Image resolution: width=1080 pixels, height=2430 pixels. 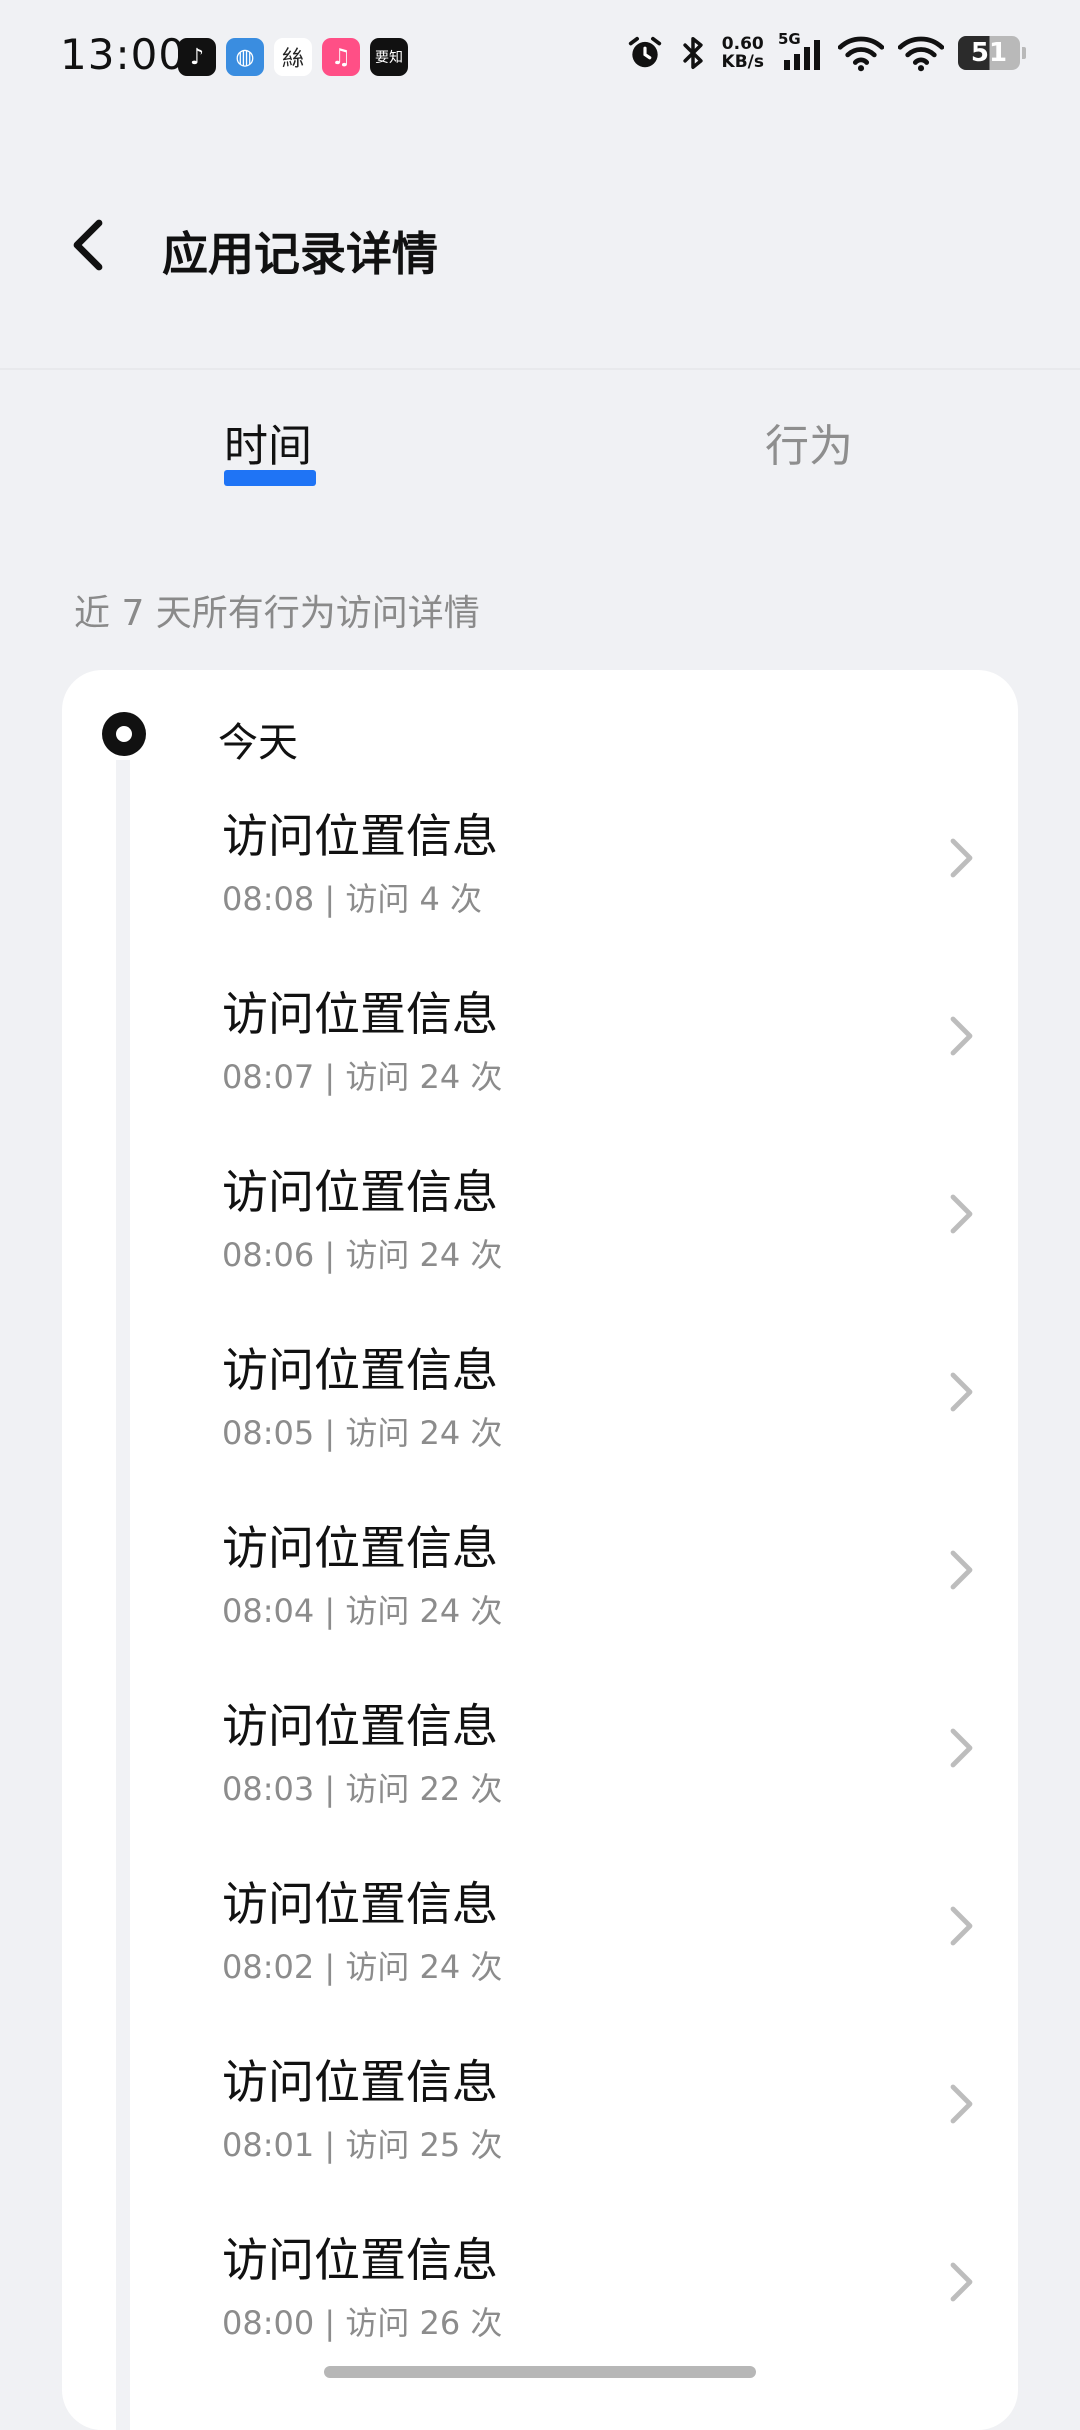 What do you see at coordinates (742, 53) in the screenshot?
I see `net-speed: 0.60 KB/s` at bounding box center [742, 53].